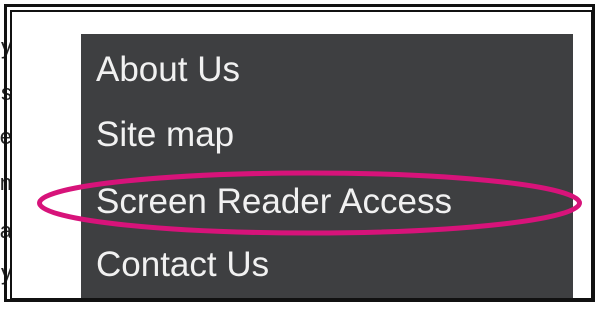 This screenshot has height=309, width=603. Describe the element at coordinates (274, 201) in the screenshot. I see `menu-item-screen-reader-access: Screen Reader Access` at that location.